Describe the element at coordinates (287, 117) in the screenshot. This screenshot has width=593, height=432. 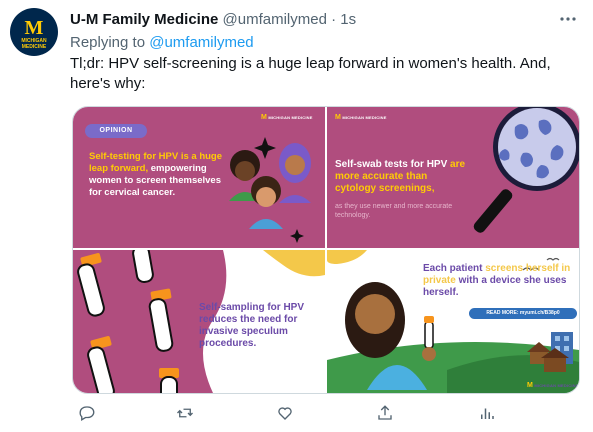
I see `panel1-logo: M MICHIGAN MEDICINE` at that location.